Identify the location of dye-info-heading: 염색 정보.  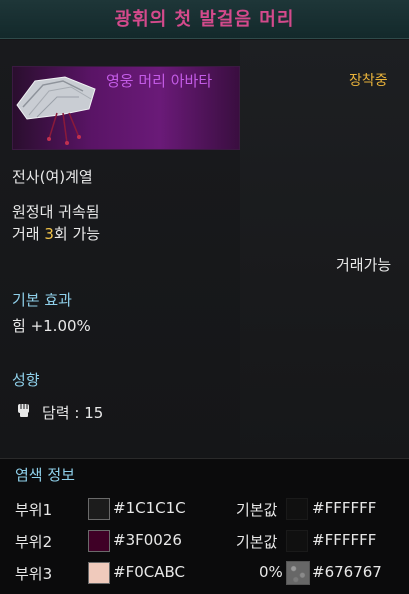
(45, 475).